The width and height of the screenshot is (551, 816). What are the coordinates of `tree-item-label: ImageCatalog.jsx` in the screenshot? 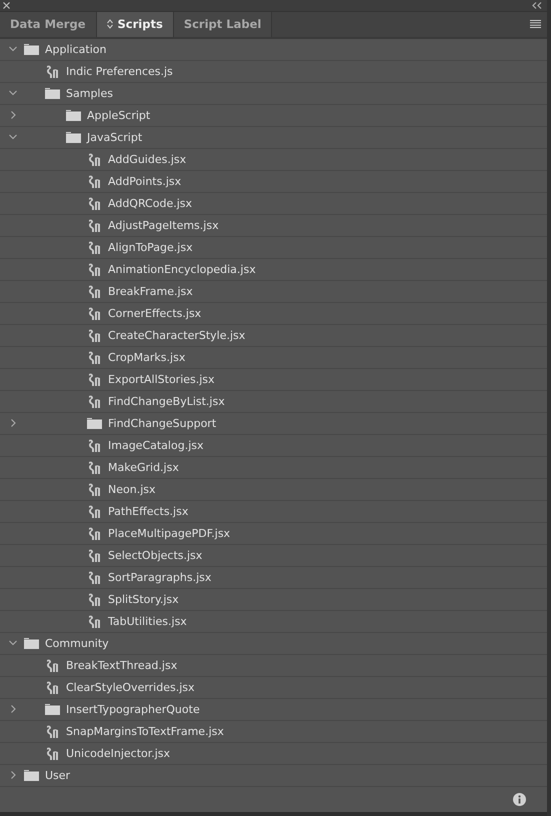 It's located at (156, 445).